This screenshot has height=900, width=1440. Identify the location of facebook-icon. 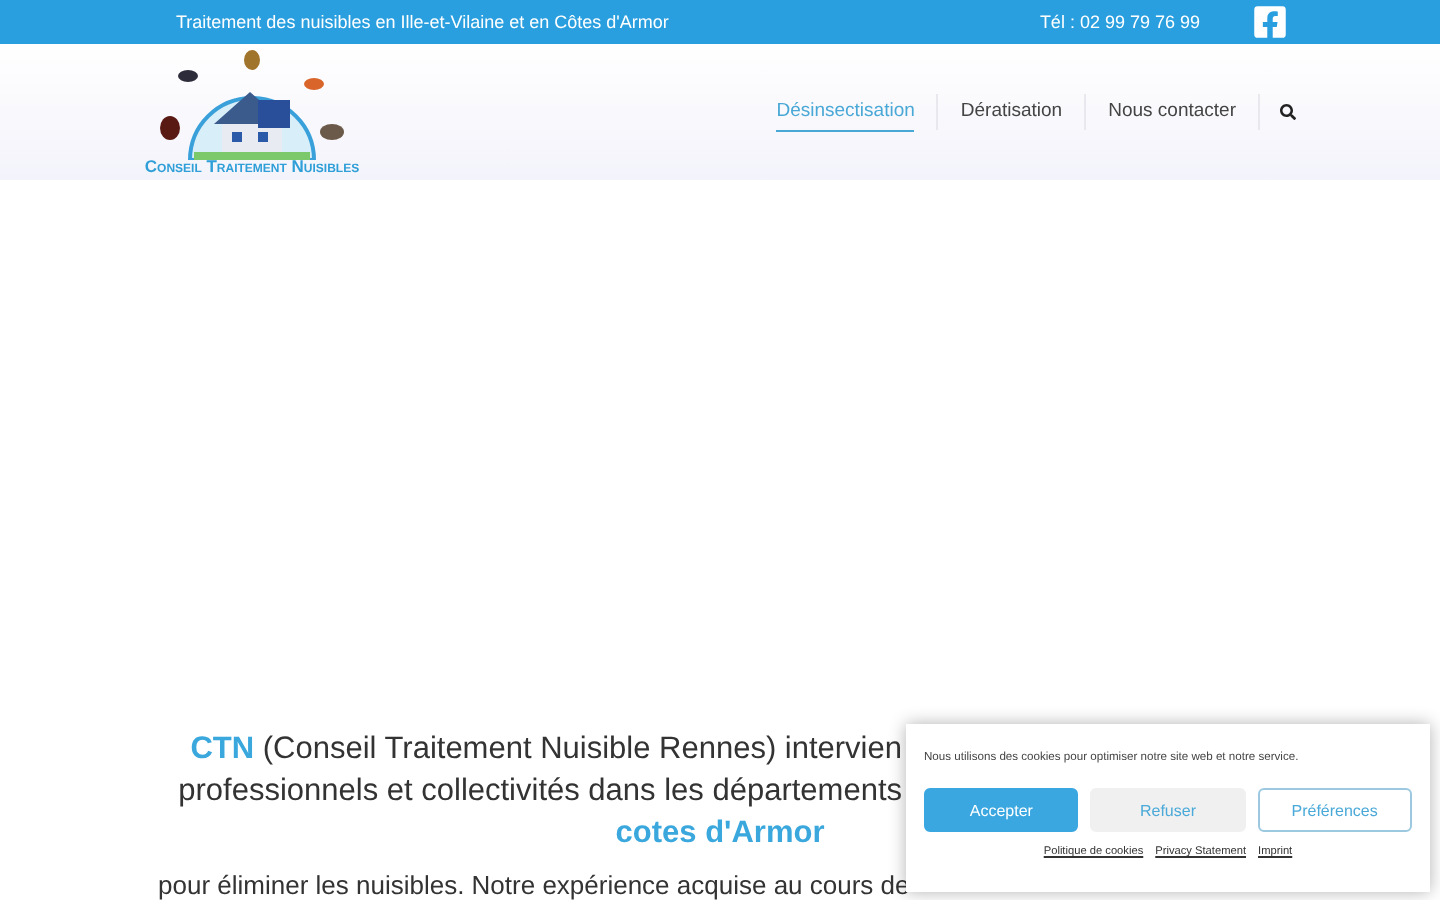
(1270, 22).